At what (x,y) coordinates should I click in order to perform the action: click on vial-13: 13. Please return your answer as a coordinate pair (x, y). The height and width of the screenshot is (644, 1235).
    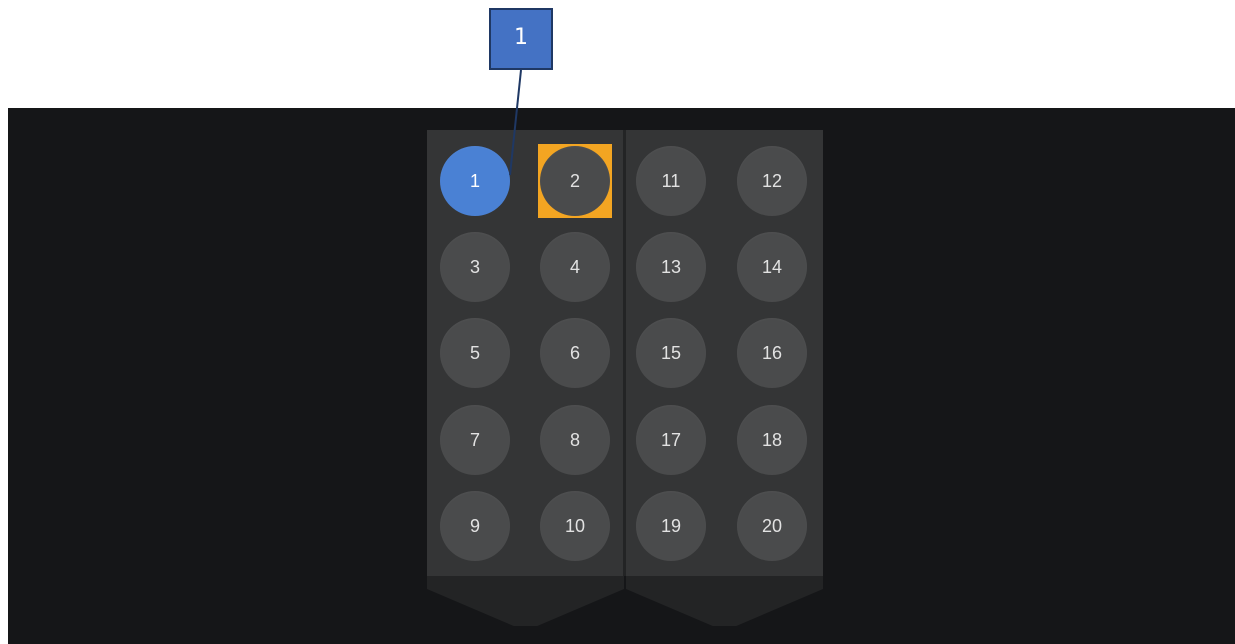
    Looking at the image, I should click on (671, 267).